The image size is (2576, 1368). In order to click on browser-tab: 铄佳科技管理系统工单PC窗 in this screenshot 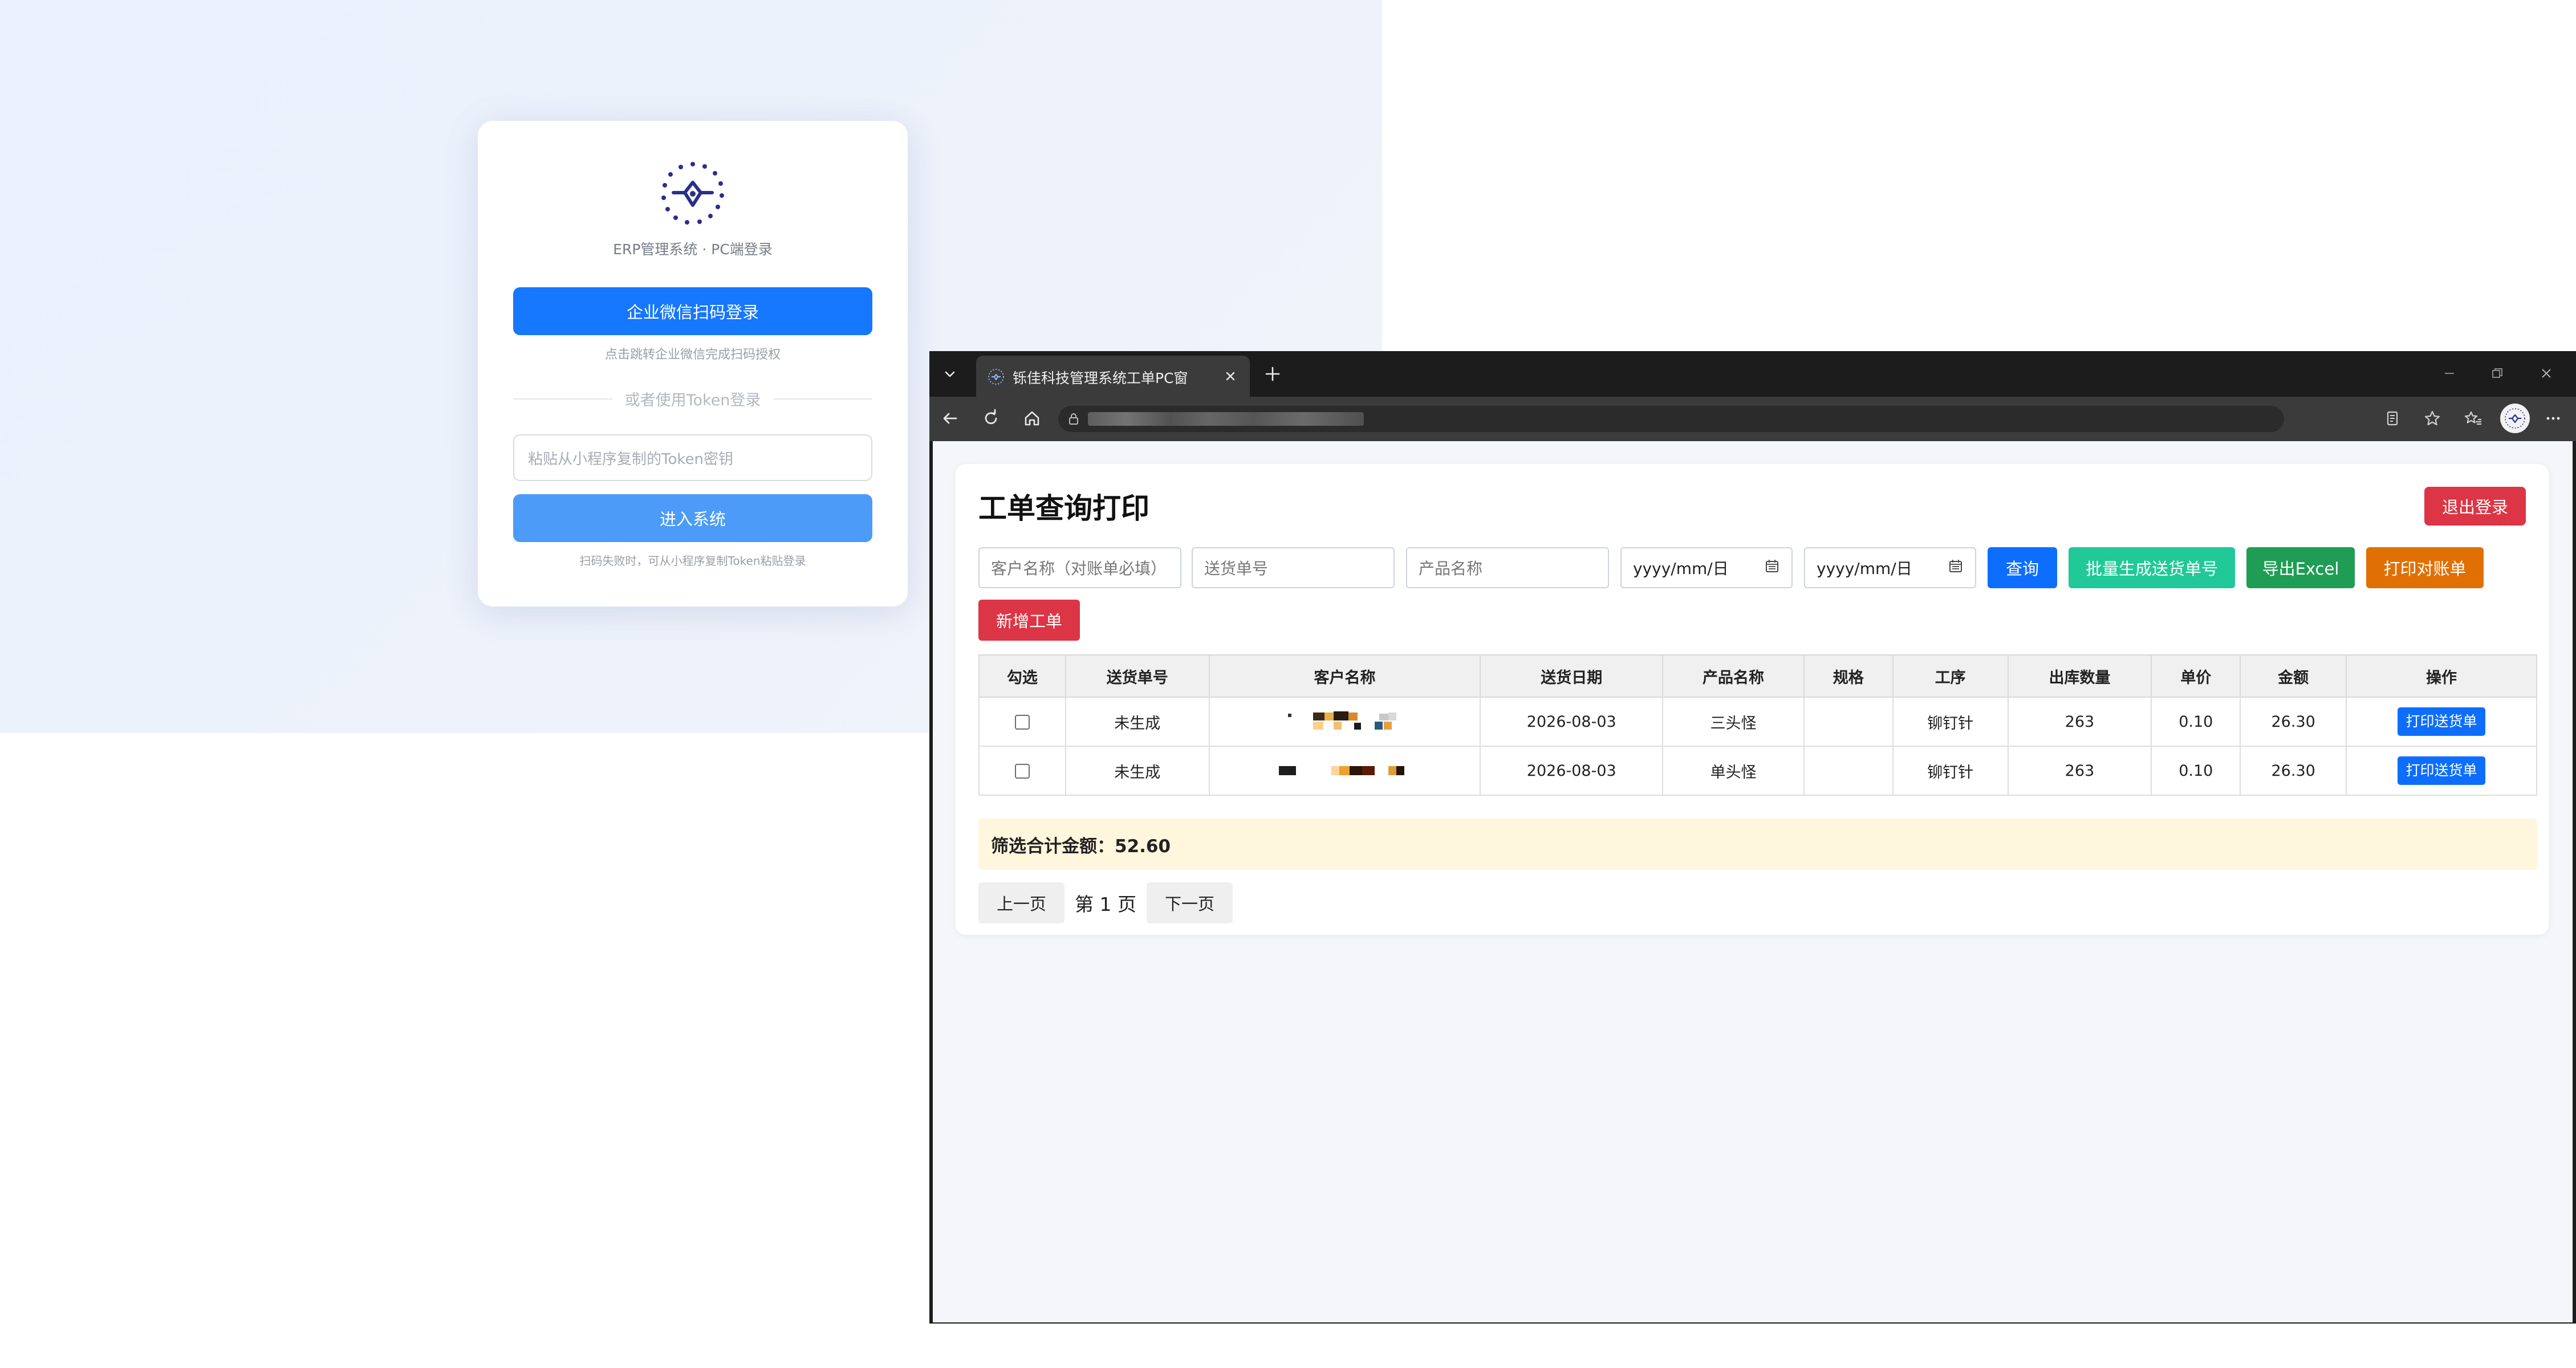, I will do `click(1113, 376)`.